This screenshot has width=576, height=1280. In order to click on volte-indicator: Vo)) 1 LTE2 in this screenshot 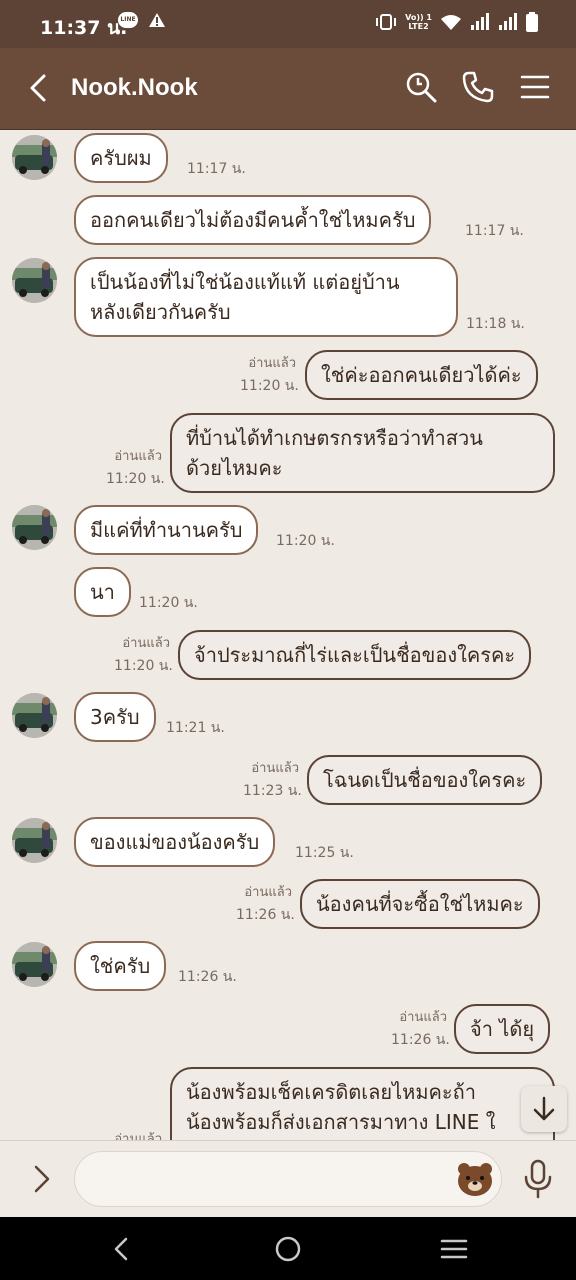, I will do `click(418, 22)`.